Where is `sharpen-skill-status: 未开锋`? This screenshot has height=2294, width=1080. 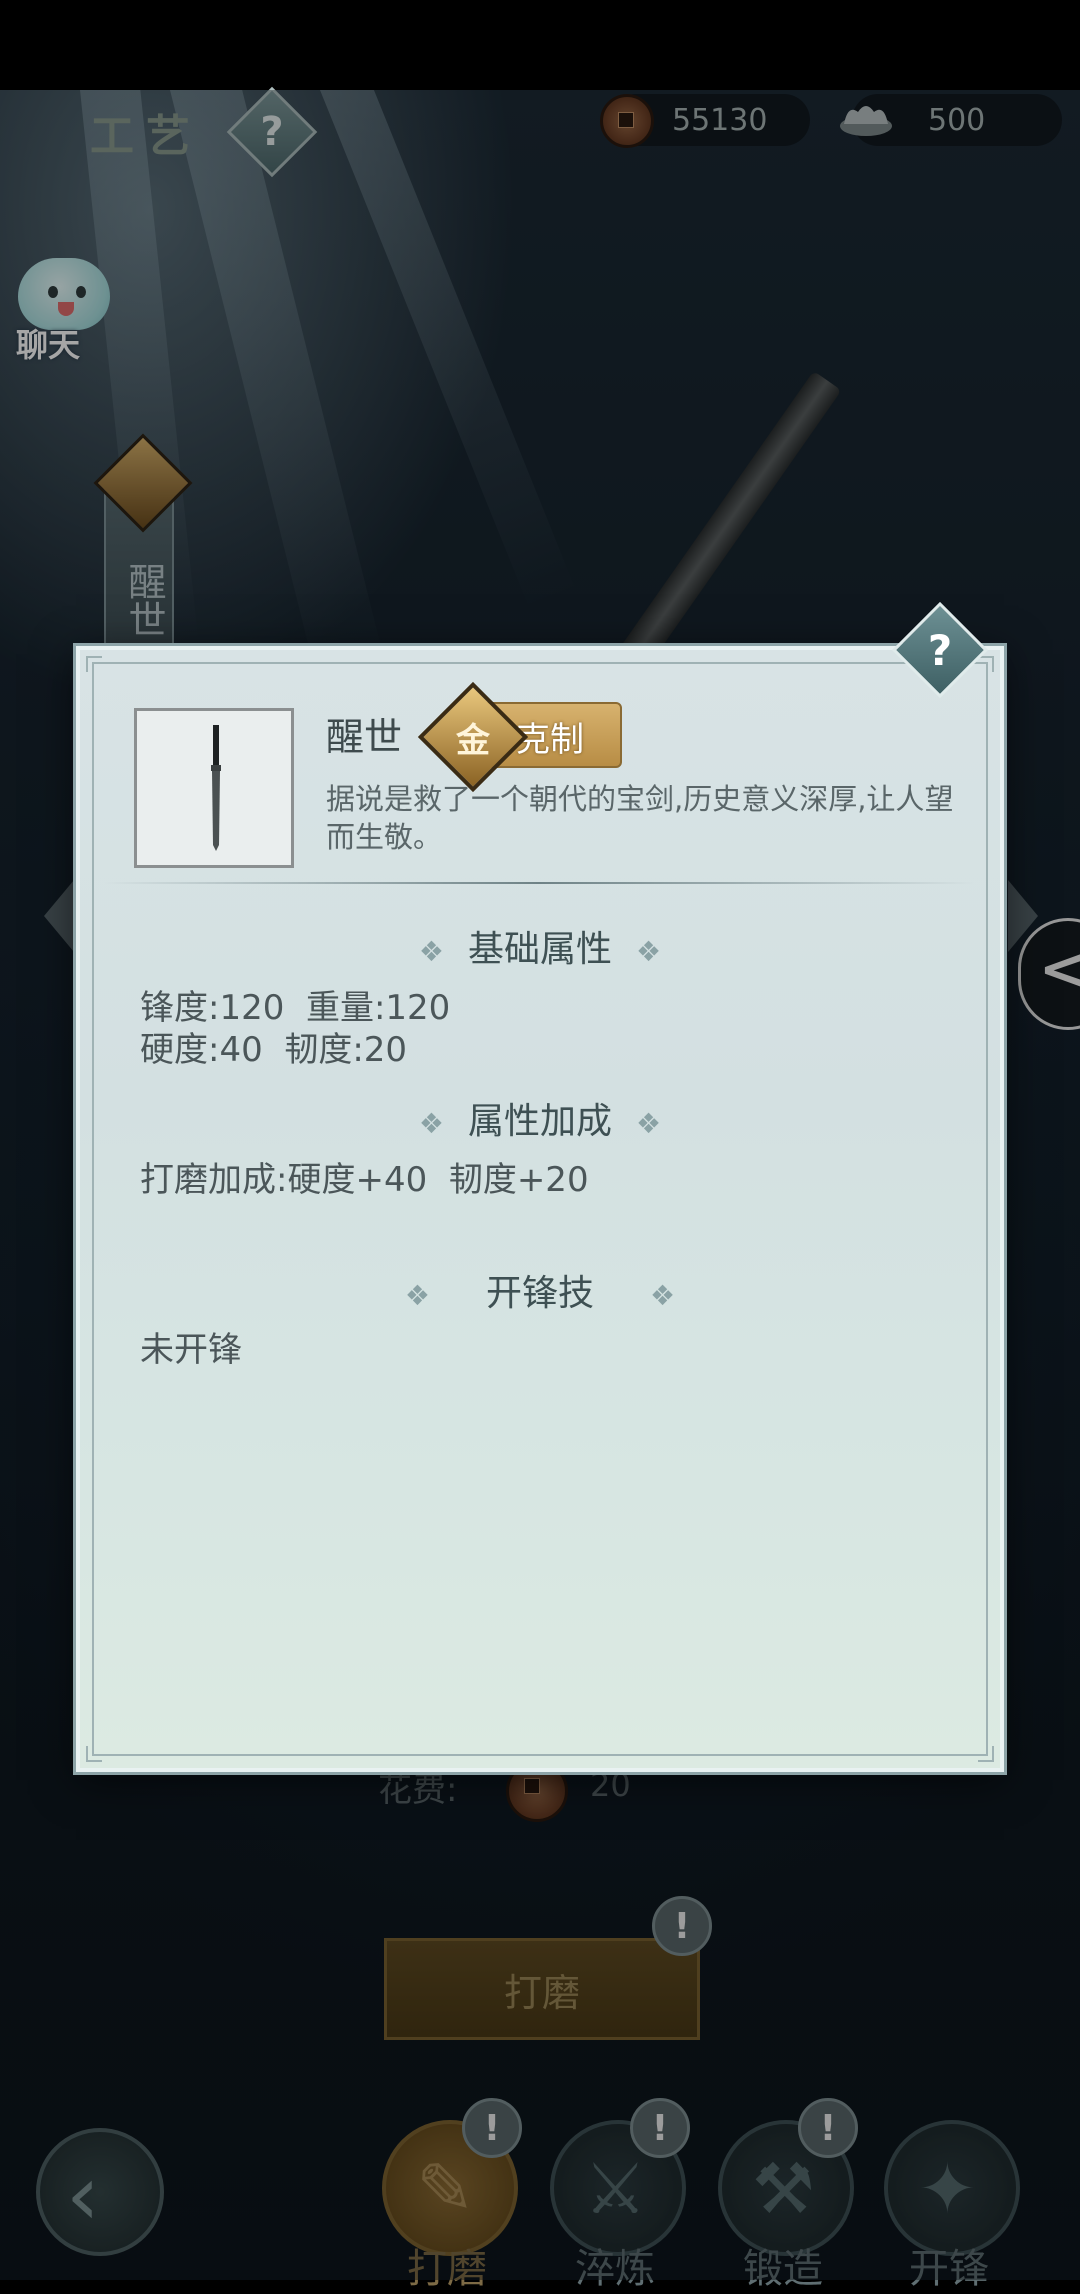 sharpen-skill-status: 未开锋 is located at coordinates (191, 1350).